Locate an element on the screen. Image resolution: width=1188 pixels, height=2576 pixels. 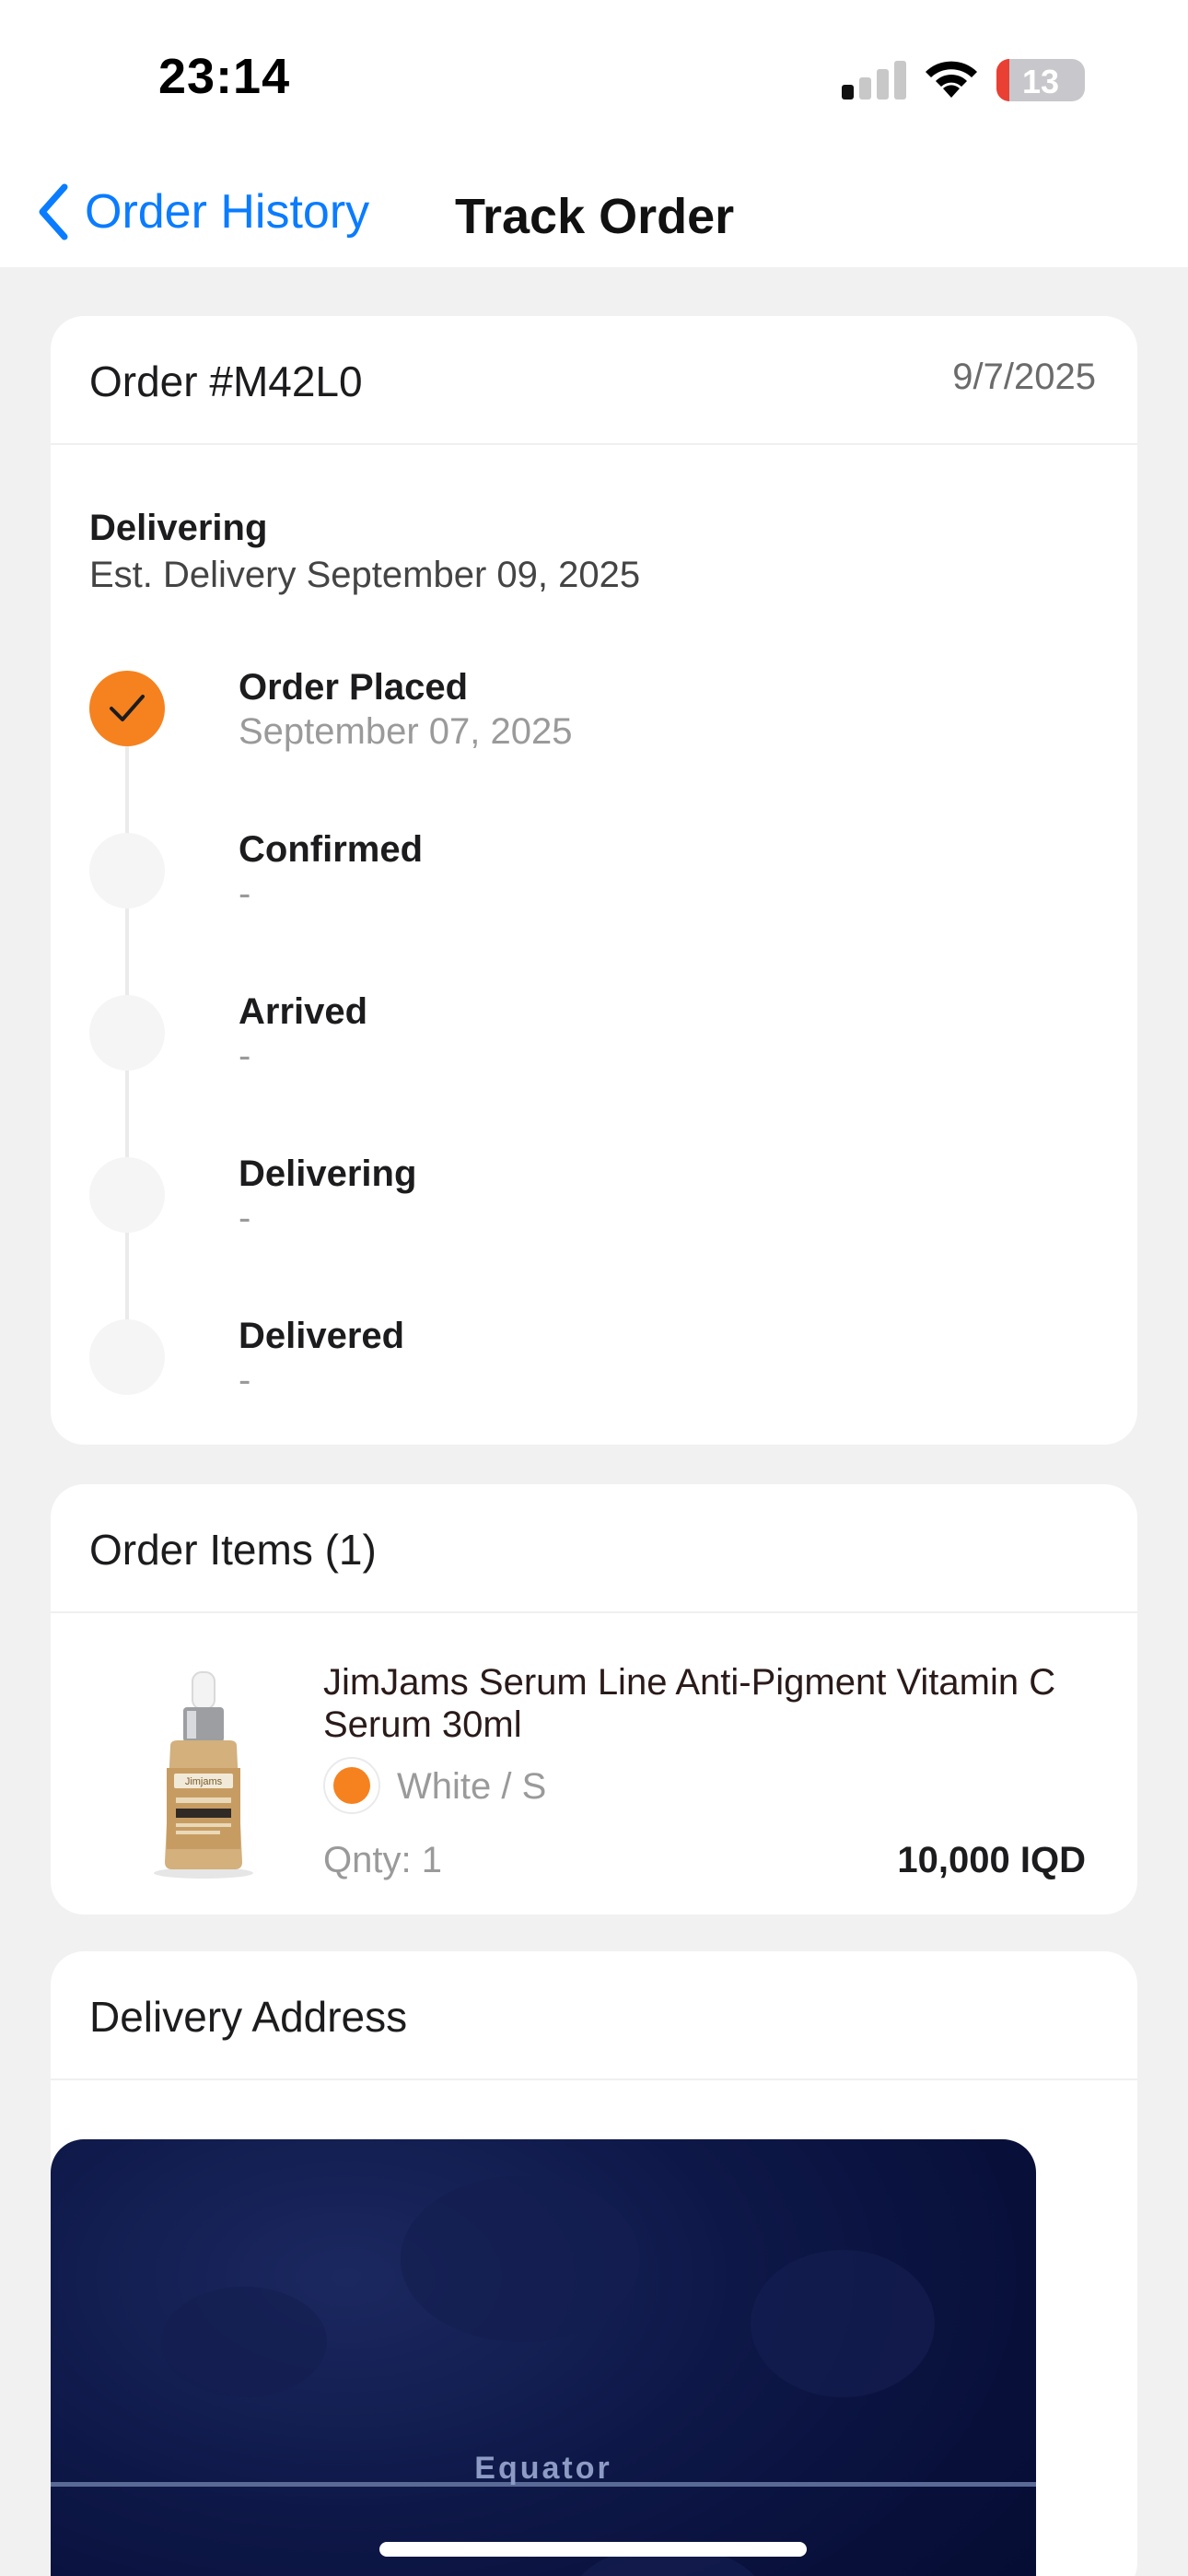
delivery-map: Equator is located at coordinates (543, 2357).